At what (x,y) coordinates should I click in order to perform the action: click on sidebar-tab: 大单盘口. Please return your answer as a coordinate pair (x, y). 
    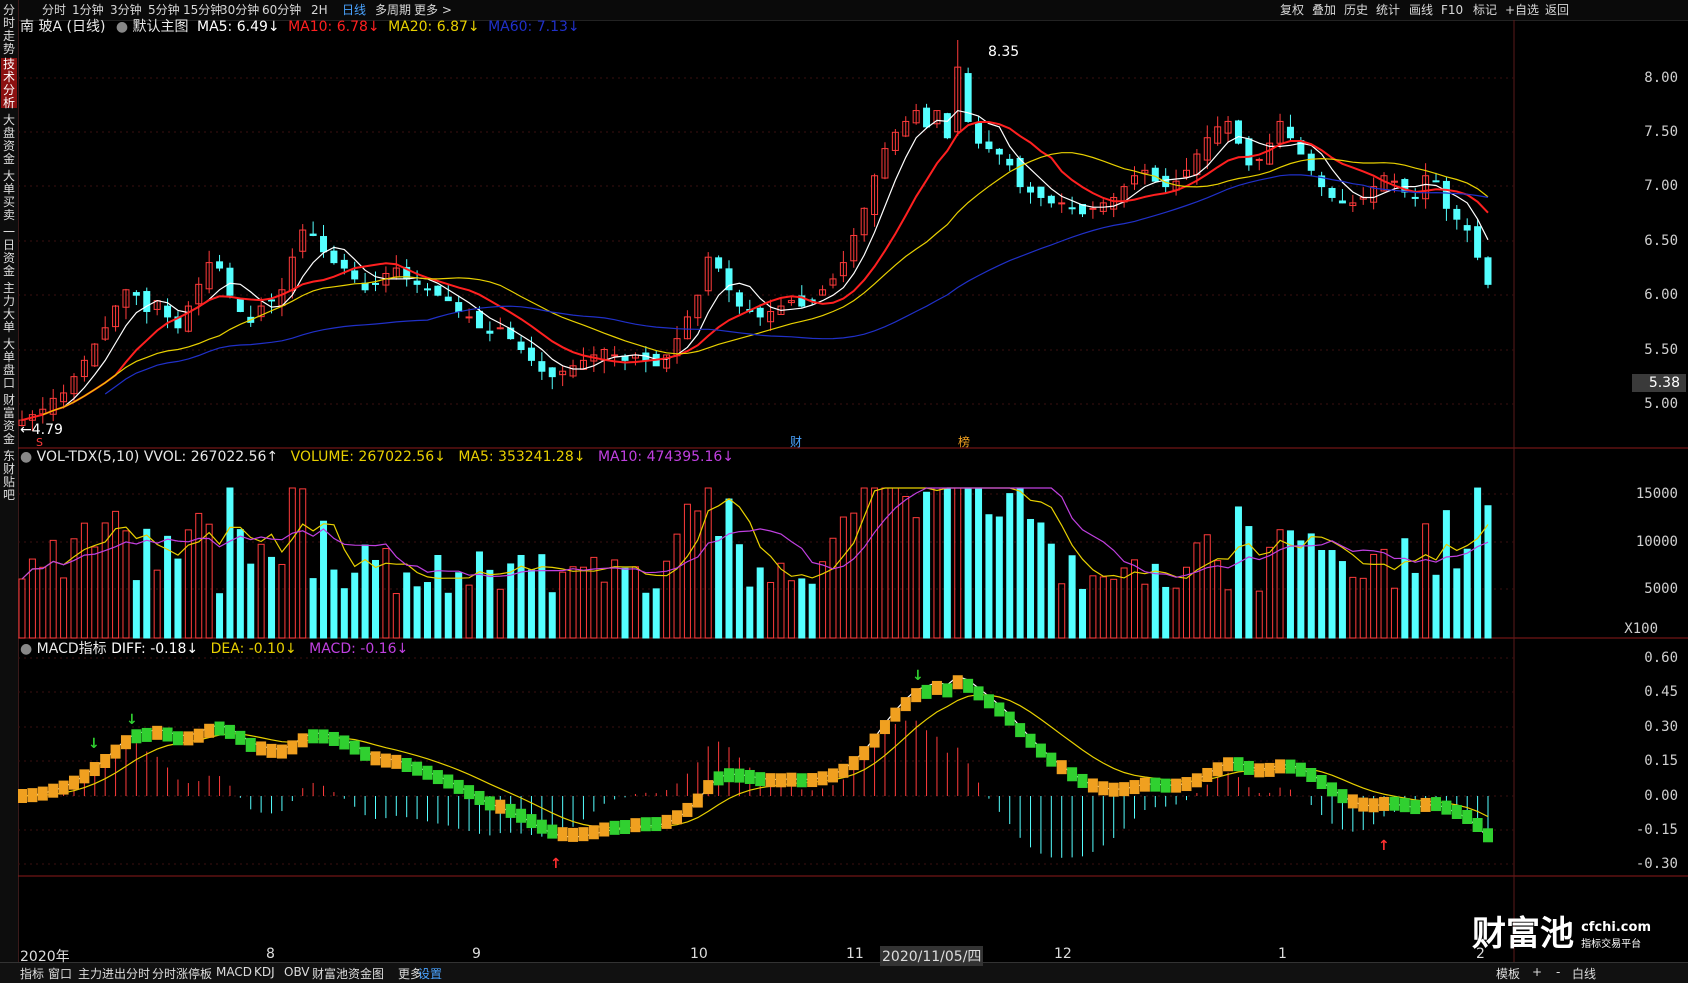
    Looking at the image, I should click on (9, 364).